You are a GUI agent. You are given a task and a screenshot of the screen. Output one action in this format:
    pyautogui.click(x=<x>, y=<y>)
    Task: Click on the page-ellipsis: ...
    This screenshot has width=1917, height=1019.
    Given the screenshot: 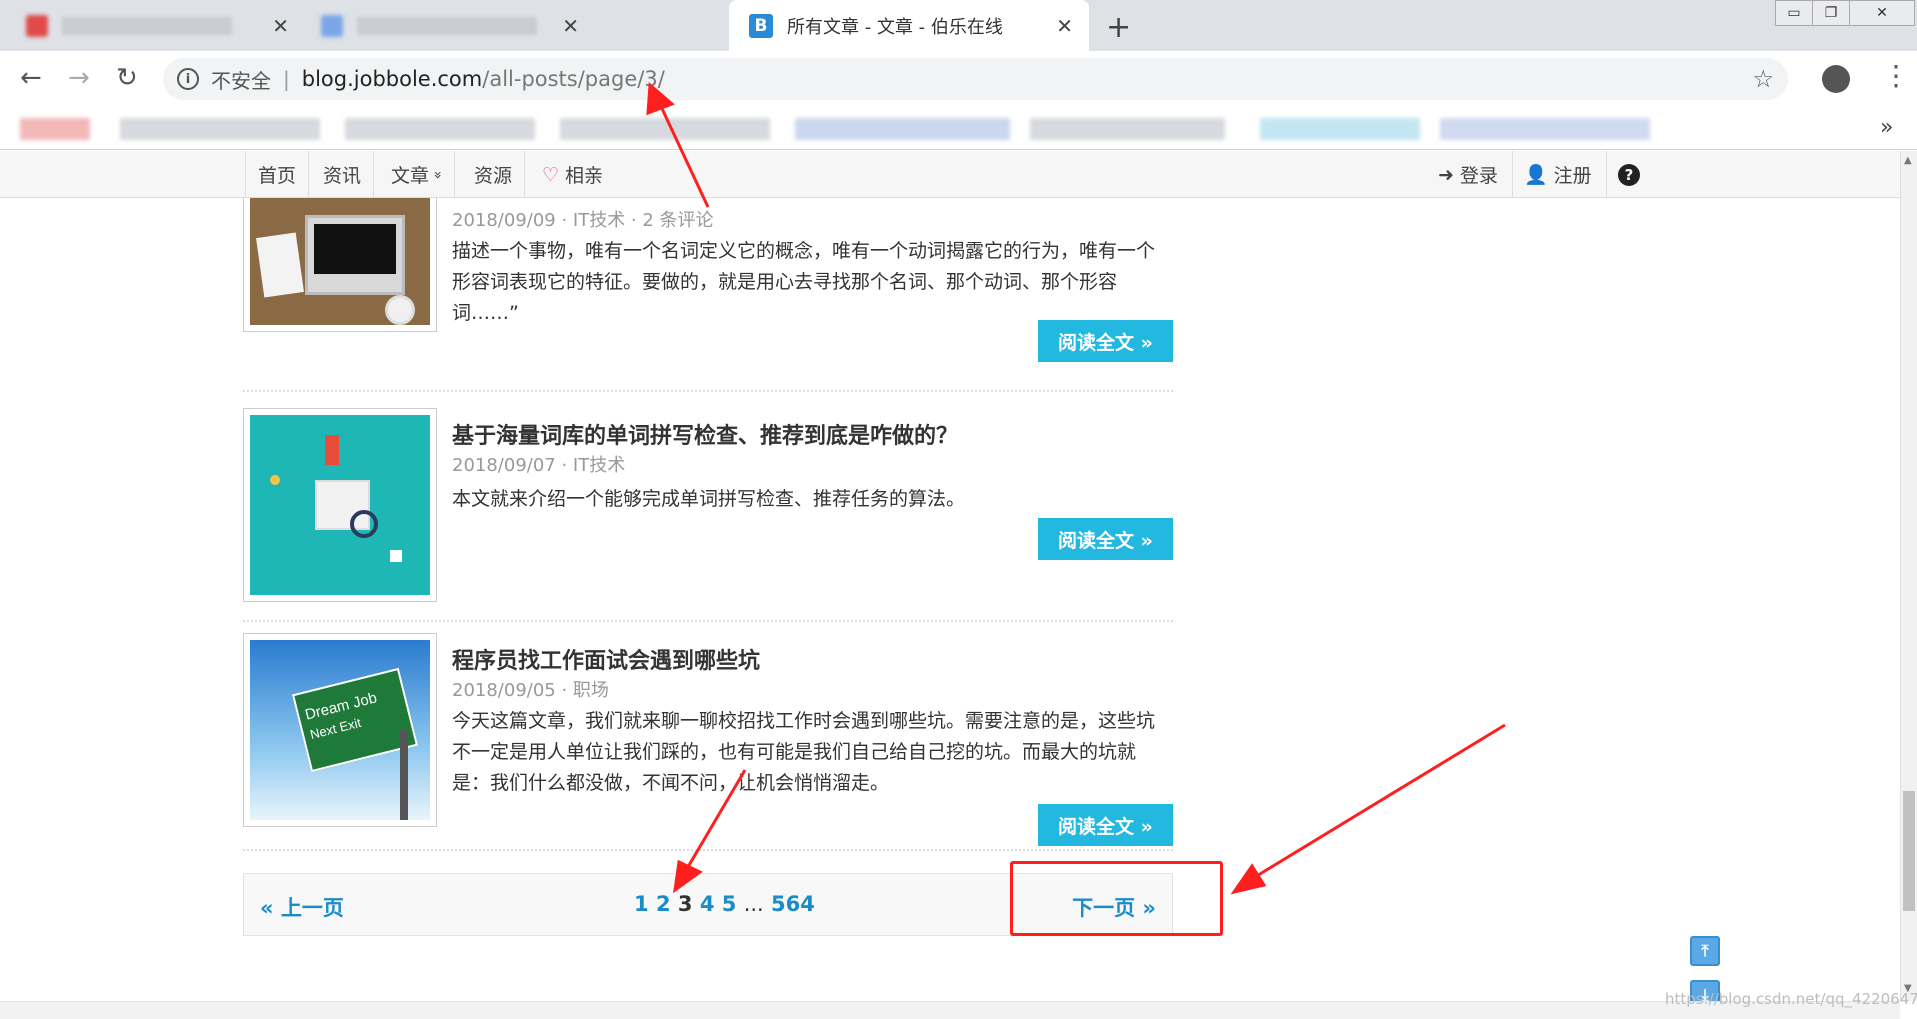 What is the action you would take?
    pyautogui.click(x=753, y=904)
    